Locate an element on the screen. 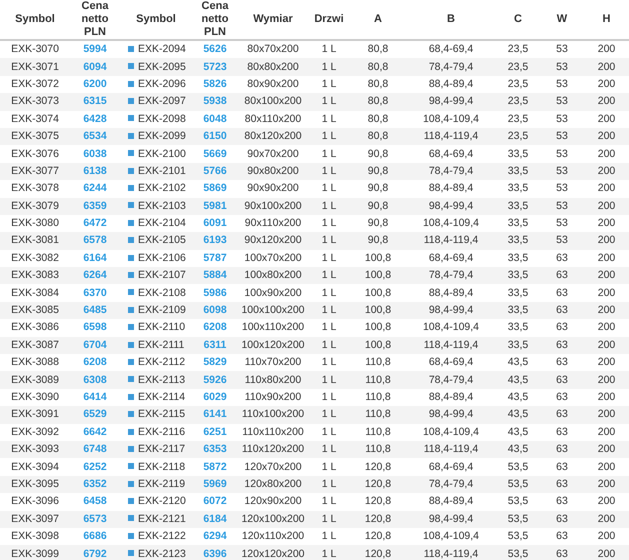 This screenshot has height=560, width=629. table-cell: EXK-3096 is located at coordinates (35, 502).